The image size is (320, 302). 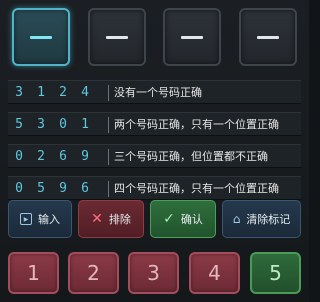 What do you see at coordinates (58, 125) in the screenshot?
I see `clue-digits: 5 3 0 1` at bounding box center [58, 125].